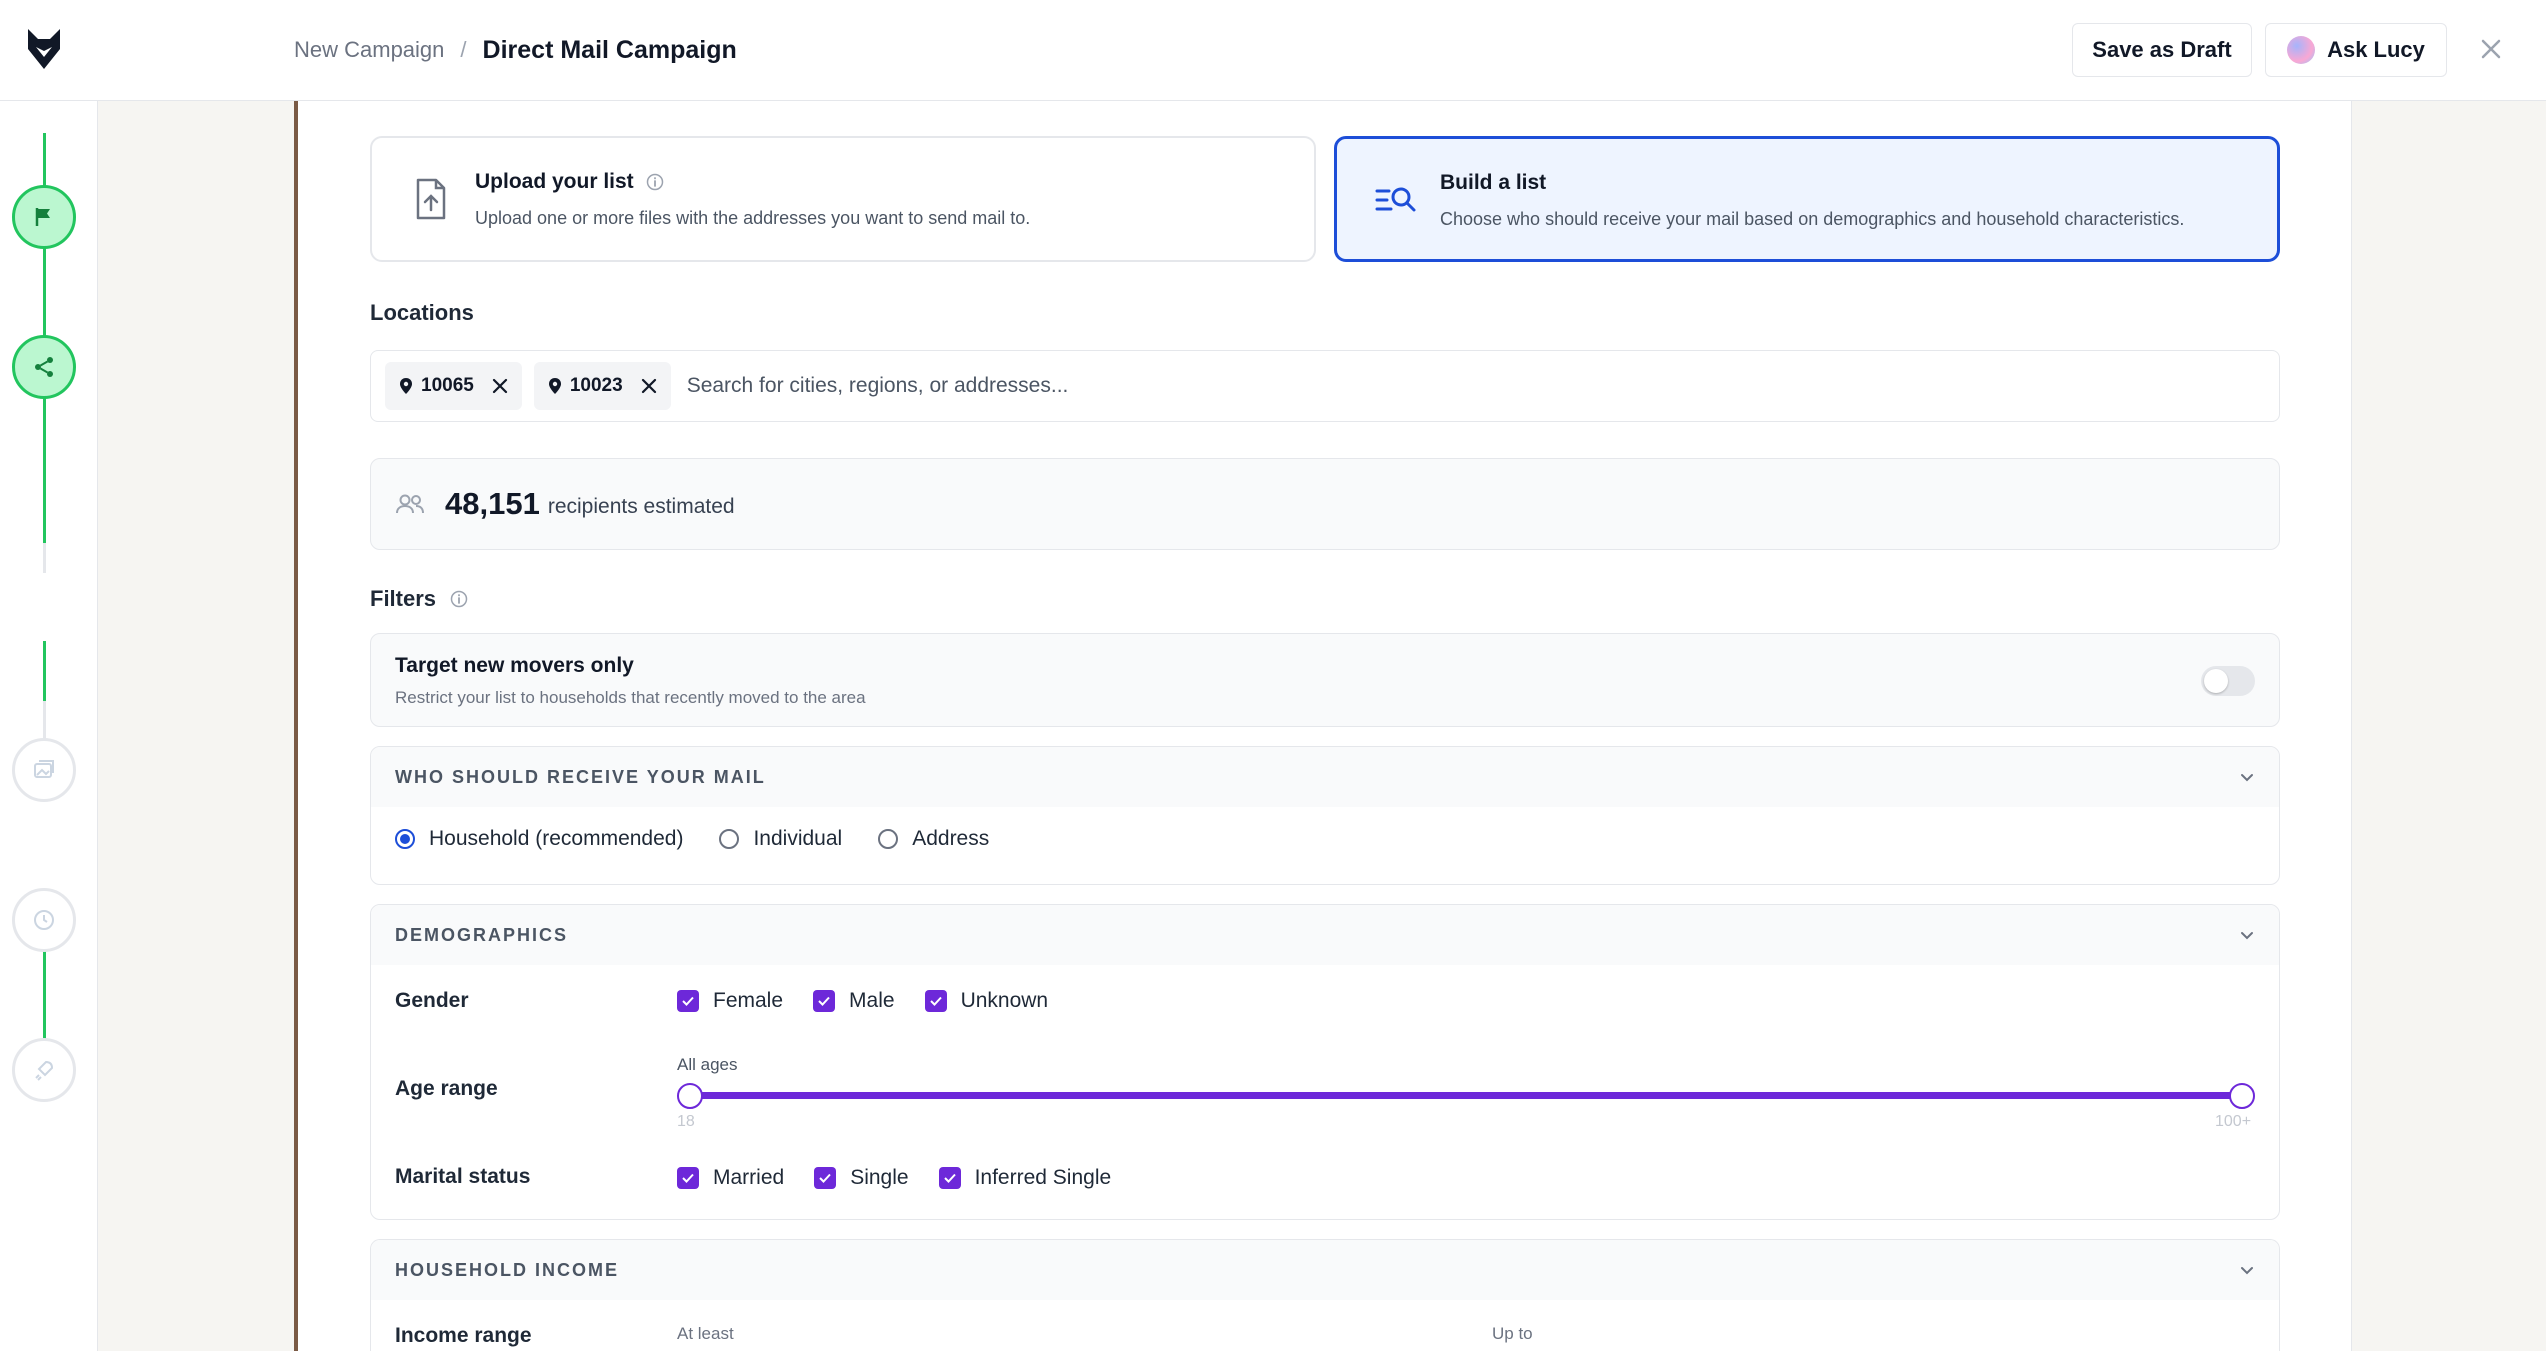 This screenshot has height=1351, width=2546. Describe the element at coordinates (556, 838) in the screenshot. I see `radio-label: Household (recommended)` at that location.